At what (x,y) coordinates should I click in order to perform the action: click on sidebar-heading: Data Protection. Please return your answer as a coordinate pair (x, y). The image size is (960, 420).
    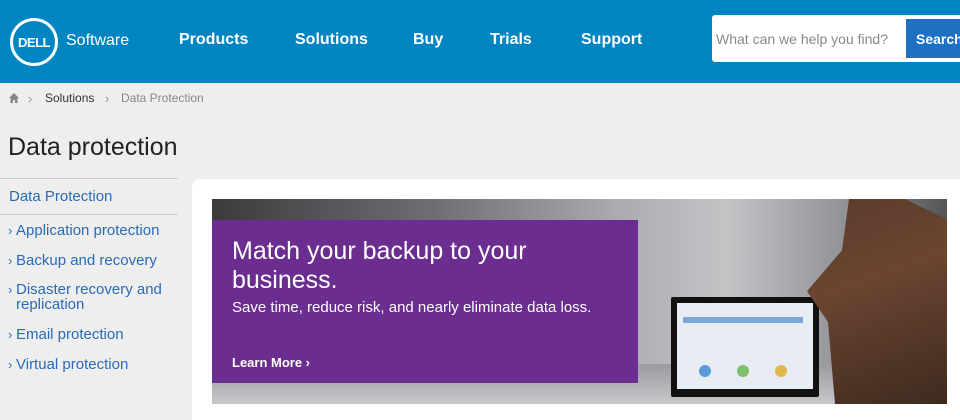
    Looking at the image, I should click on (60, 196).